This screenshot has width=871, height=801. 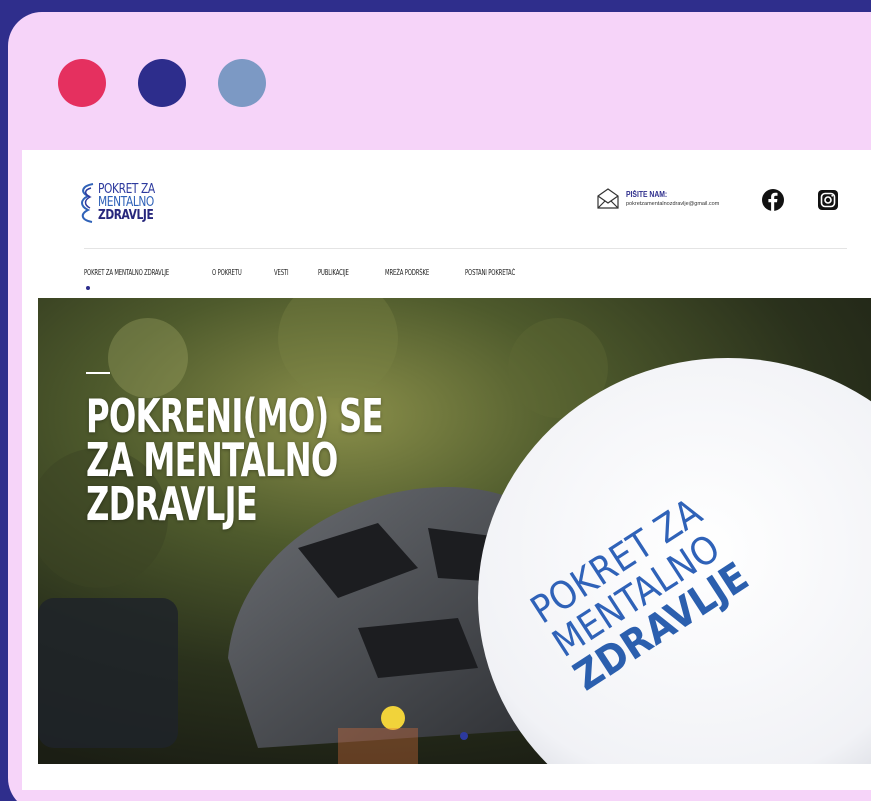 I want to click on nav-item-become-member: POSTANI POKRETAČ, so click(x=491, y=272).